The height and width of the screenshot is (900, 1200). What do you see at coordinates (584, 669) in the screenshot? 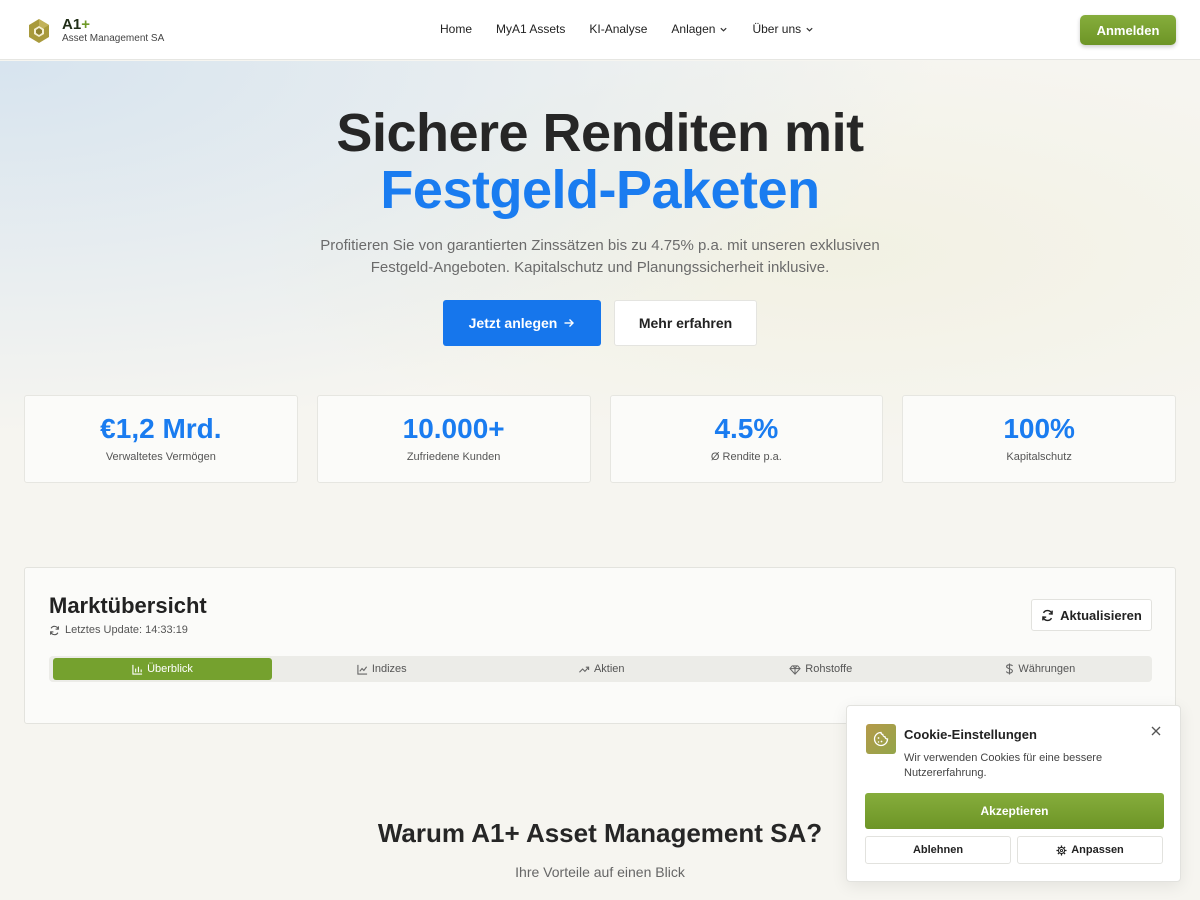
I see `trending-up-icon` at bounding box center [584, 669].